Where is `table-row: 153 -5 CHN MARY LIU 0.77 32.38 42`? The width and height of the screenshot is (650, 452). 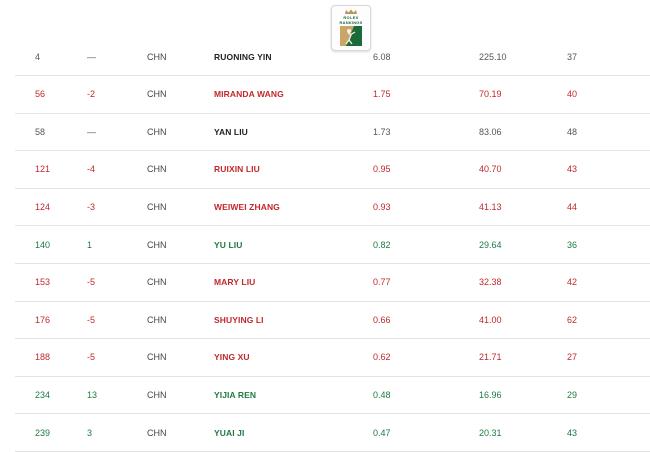 table-row: 153 -5 CHN MARY LIU 0.77 32.38 42 is located at coordinates (332, 283).